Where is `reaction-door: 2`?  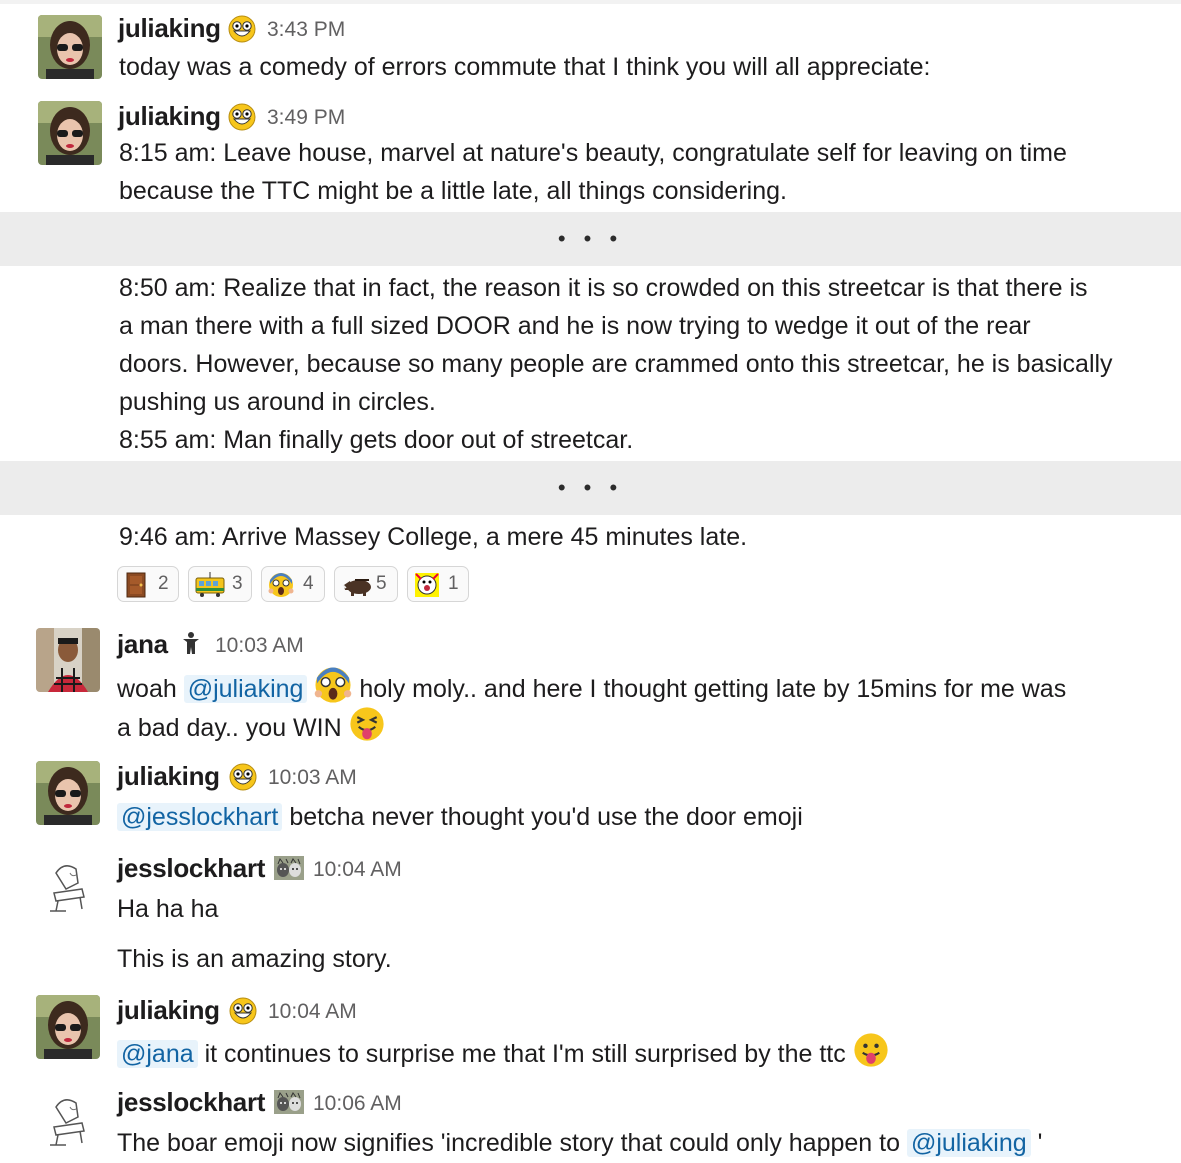
reaction-door: 2 is located at coordinates (148, 584).